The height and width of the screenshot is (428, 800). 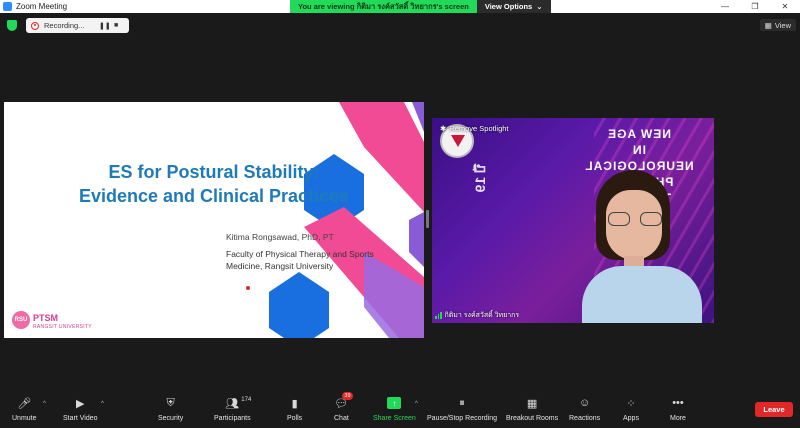 I want to click on slide-title-line2: Evidence and Clinical Practices, so click(x=214, y=196).